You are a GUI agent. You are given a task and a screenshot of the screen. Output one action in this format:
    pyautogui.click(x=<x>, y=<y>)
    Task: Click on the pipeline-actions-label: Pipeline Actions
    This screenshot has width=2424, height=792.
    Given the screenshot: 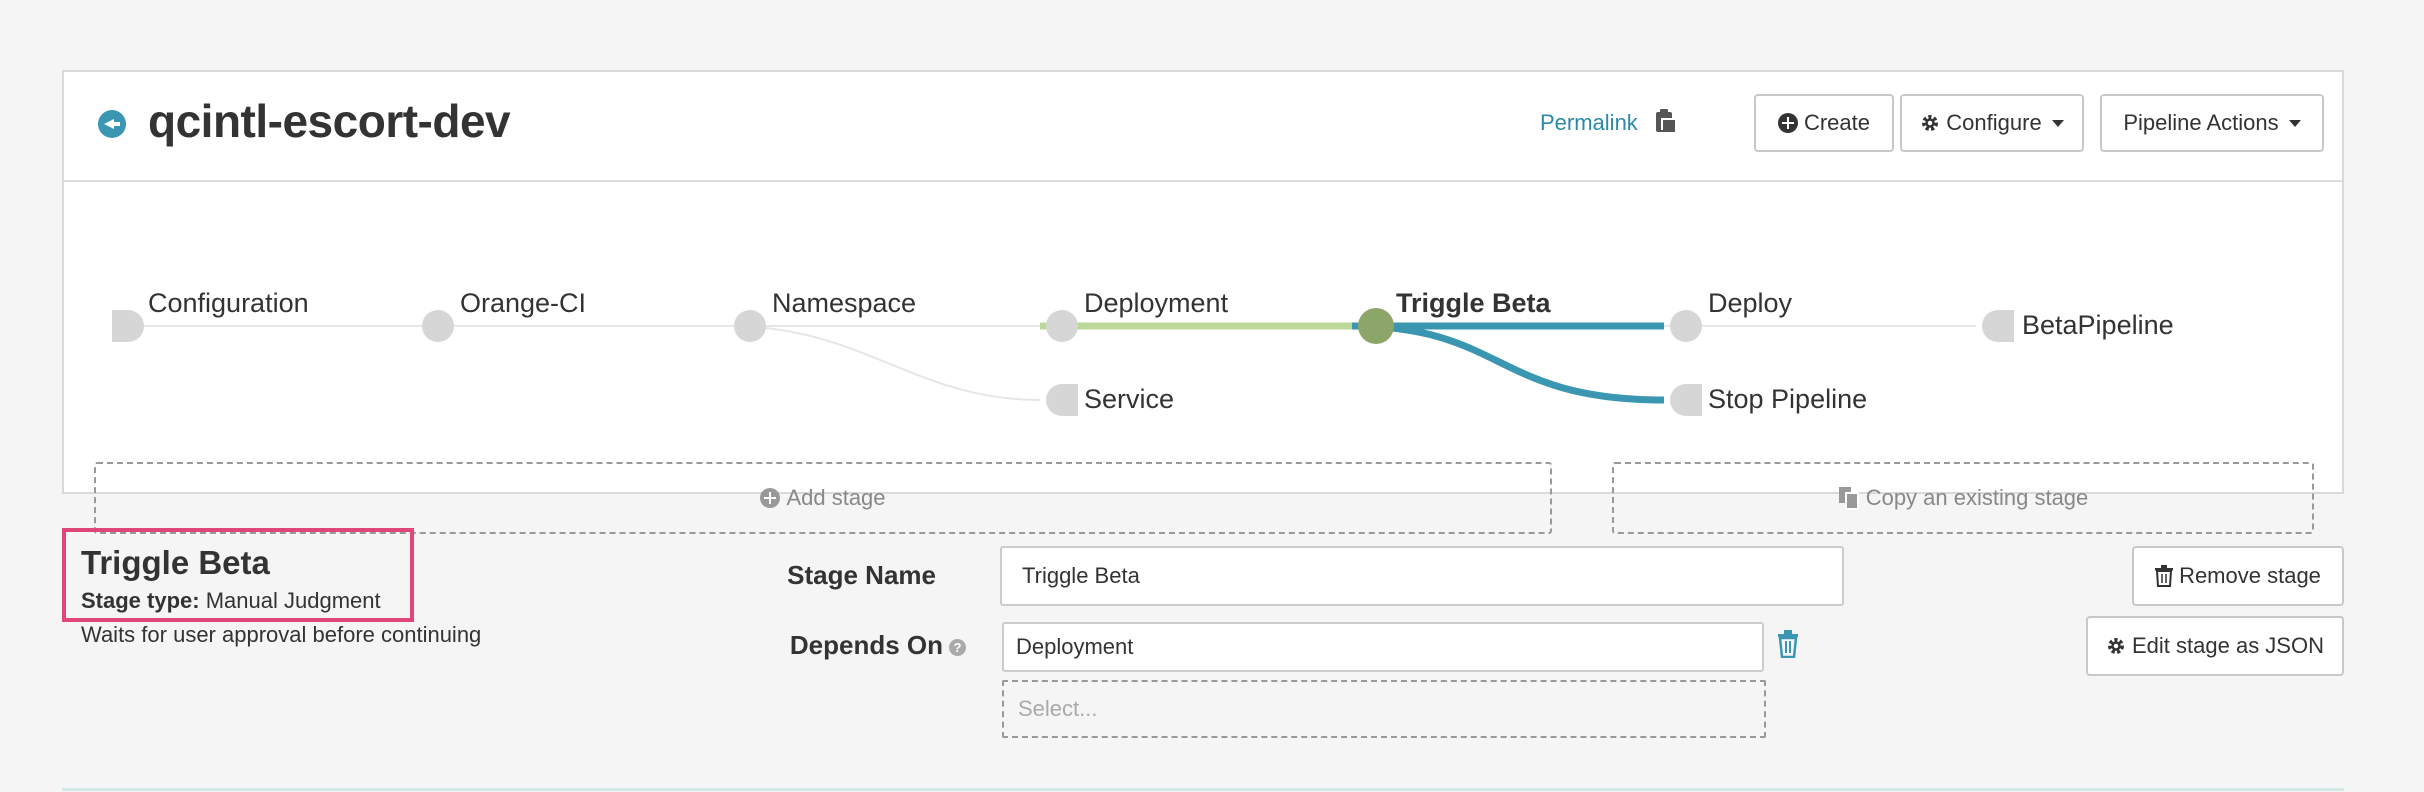 What is the action you would take?
    pyautogui.click(x=2201, y=122)
    